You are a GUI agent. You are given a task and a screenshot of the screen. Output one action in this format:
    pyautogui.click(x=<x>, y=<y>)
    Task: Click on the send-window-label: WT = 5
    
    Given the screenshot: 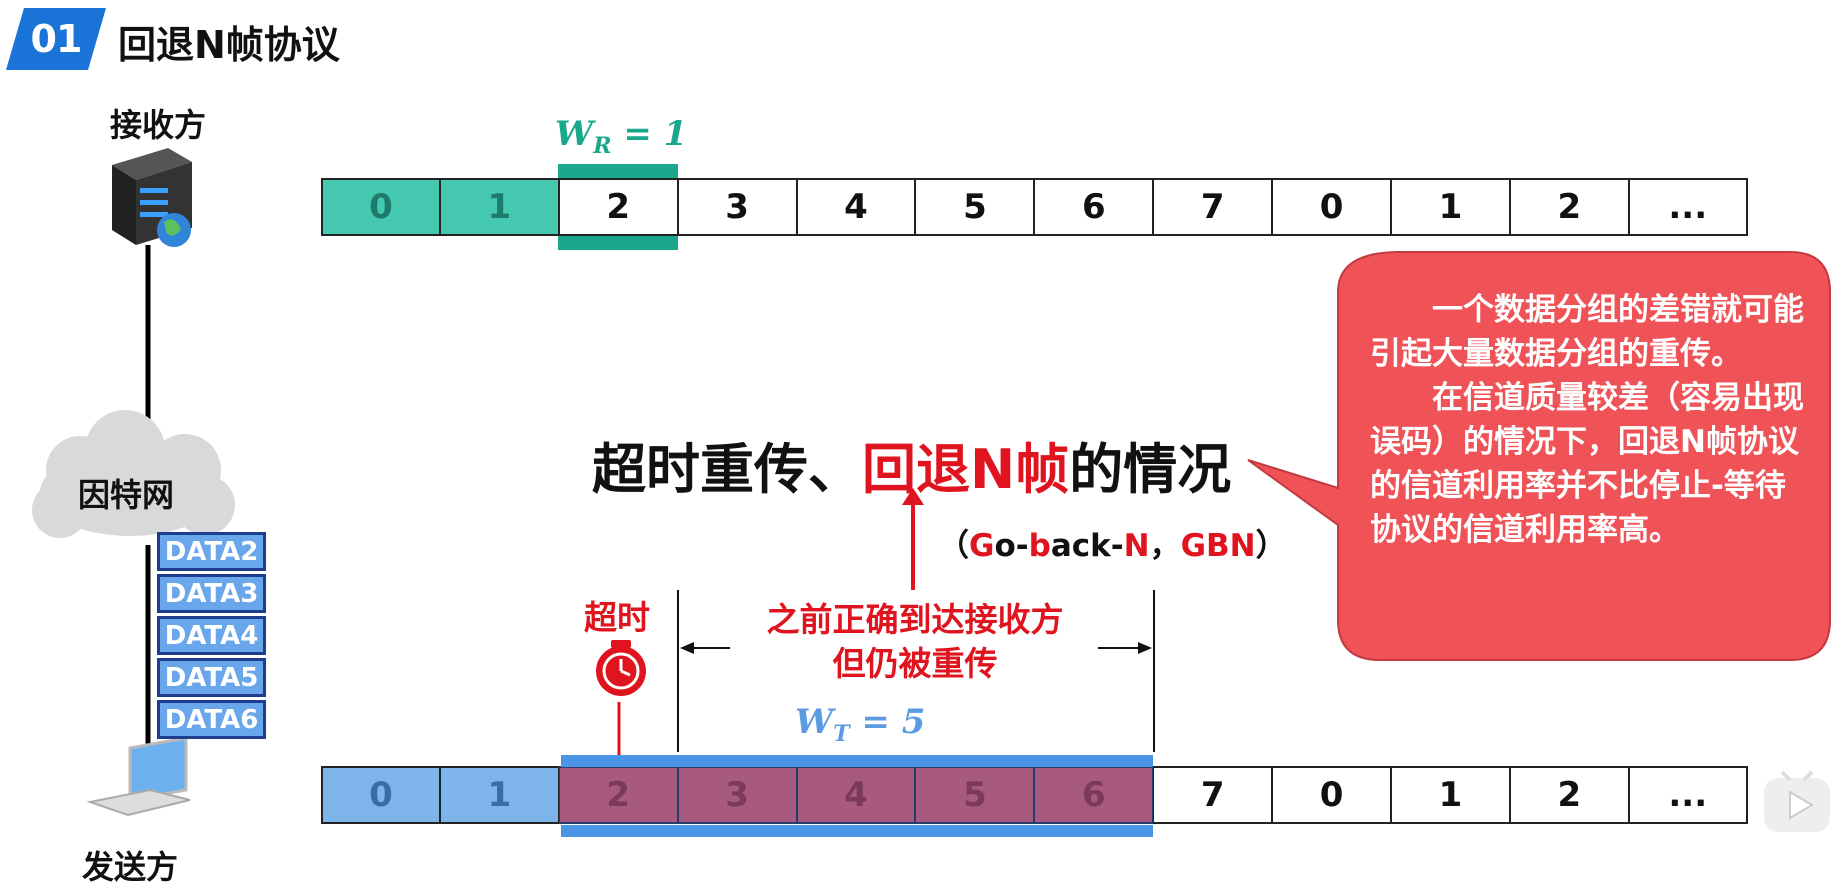 What is the action you would take?
    pyautogui.click(x=860, y=724)
    